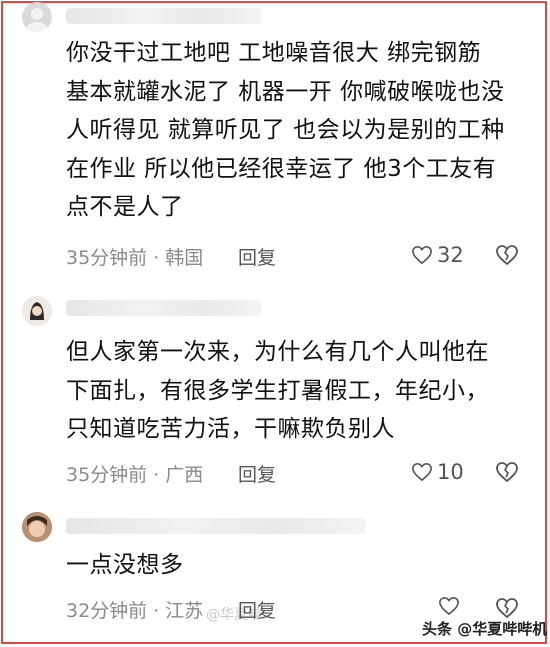  I want to click on like-button: 10, so click(437, 472).